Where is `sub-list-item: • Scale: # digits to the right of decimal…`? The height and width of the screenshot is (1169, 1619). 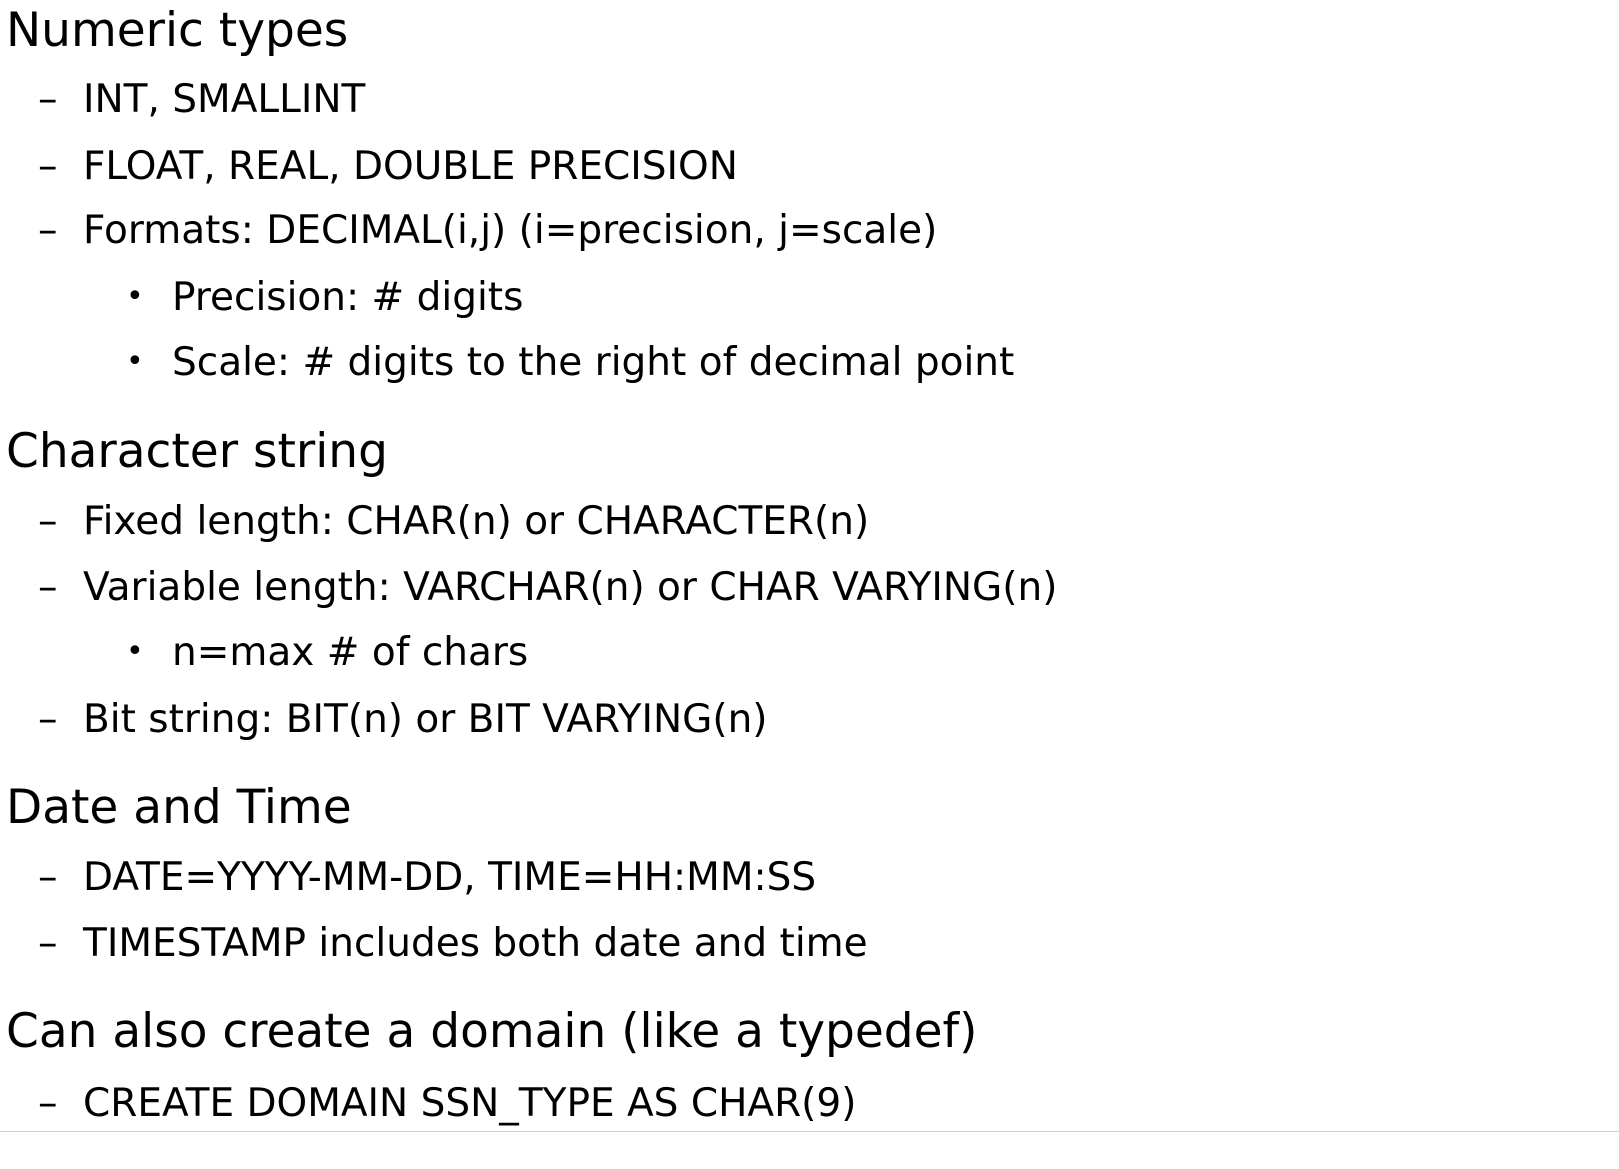
sub-list-item: • Scale: # digits to the right of decimal… is located at coordinates (570, 362).